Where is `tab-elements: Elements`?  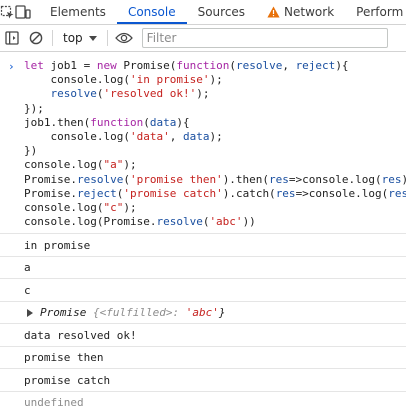
tab-elements: Elements is located at coordinates (78, 12).